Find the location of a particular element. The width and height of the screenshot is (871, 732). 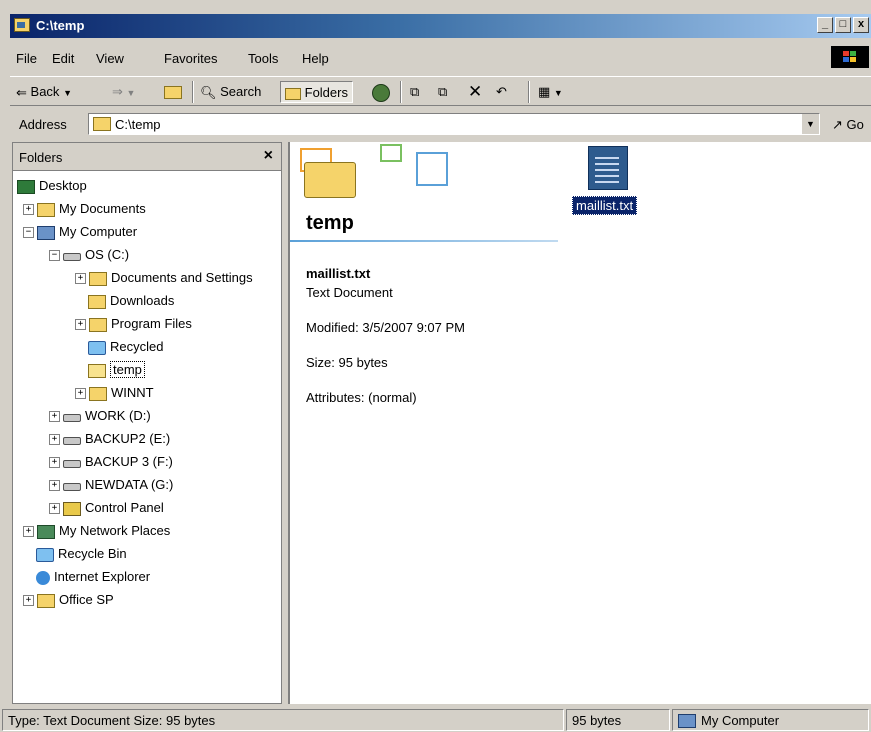

search-label: Search is located at coordinates (241, 91).